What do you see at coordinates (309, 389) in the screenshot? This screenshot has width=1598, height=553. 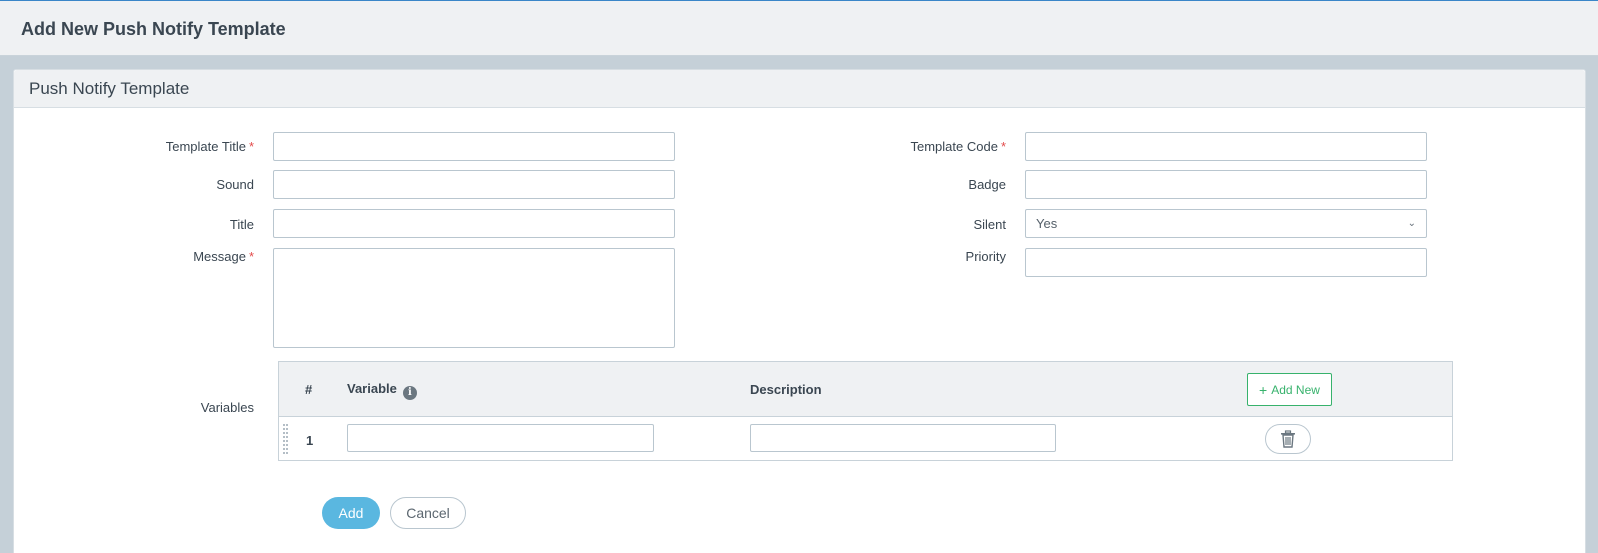 I see `column-number: #` at bounding box center [309, 389].